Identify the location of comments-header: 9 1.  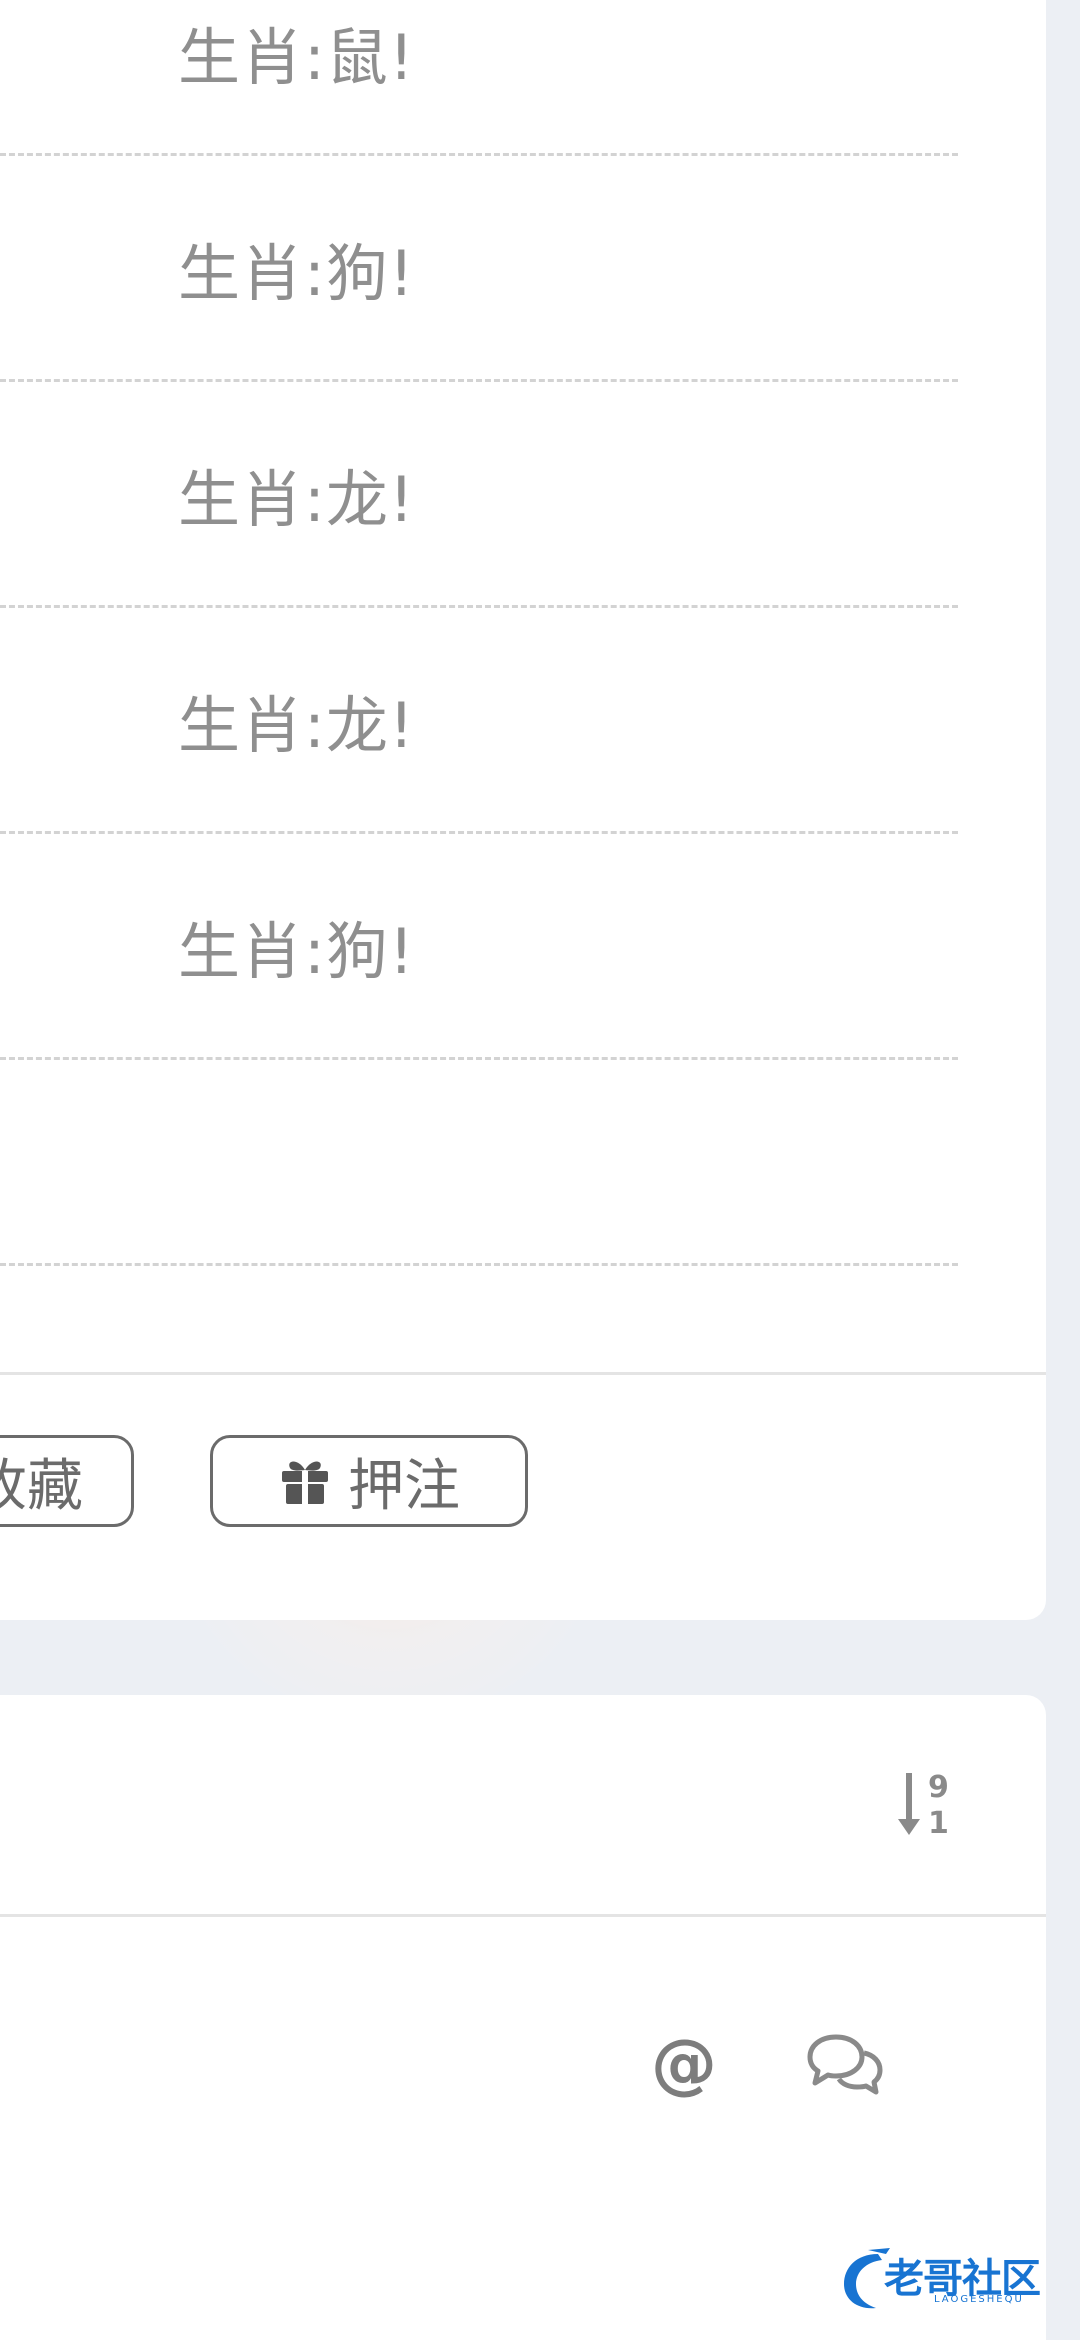
(523, 1806).